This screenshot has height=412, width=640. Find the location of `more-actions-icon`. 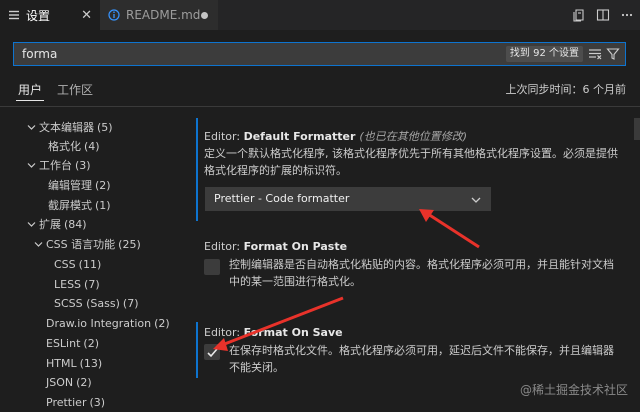

more-actions-icon is located at coordinates (627, 15).